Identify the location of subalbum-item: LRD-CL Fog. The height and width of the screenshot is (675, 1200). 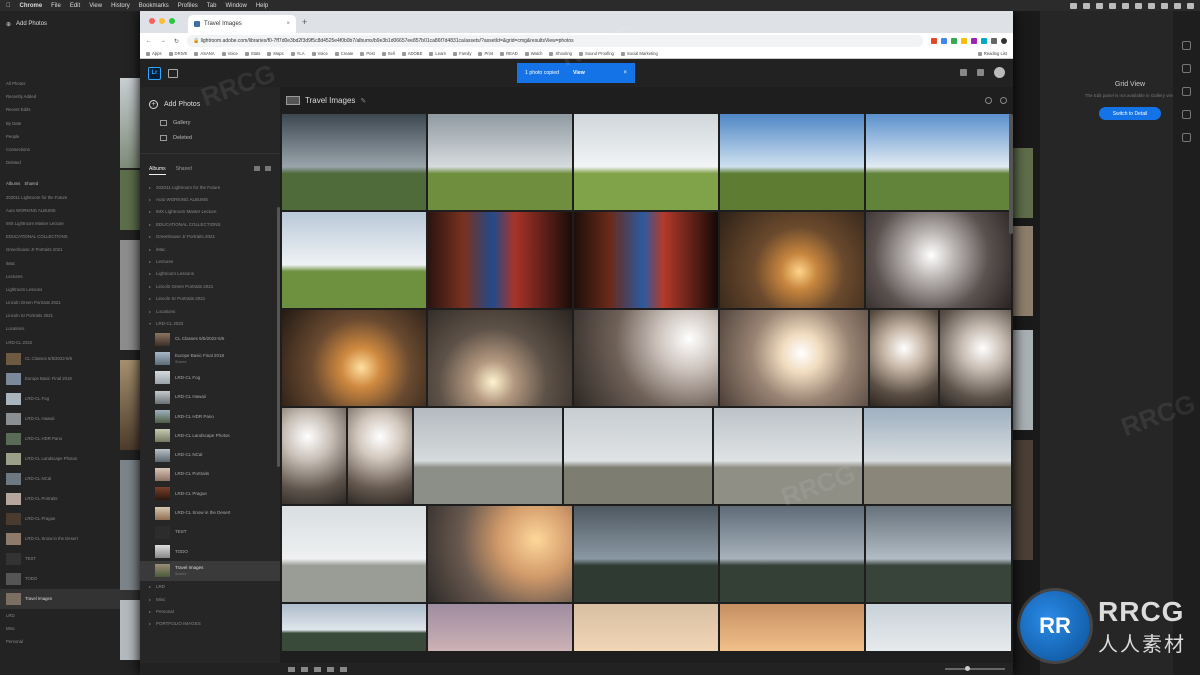
(210, 377).